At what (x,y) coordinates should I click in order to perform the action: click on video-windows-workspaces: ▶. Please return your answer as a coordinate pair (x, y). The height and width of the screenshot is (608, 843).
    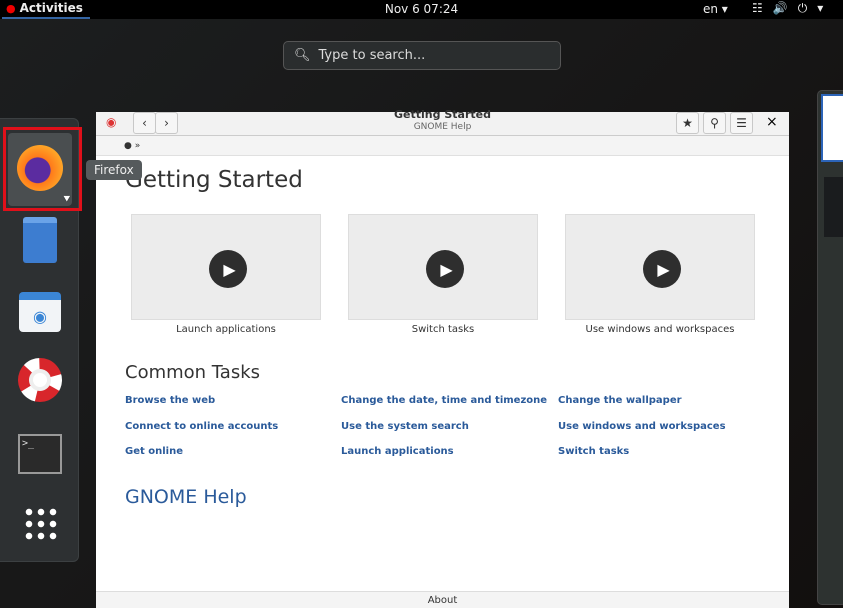
    Looking at the image, I should click on (660, 267).